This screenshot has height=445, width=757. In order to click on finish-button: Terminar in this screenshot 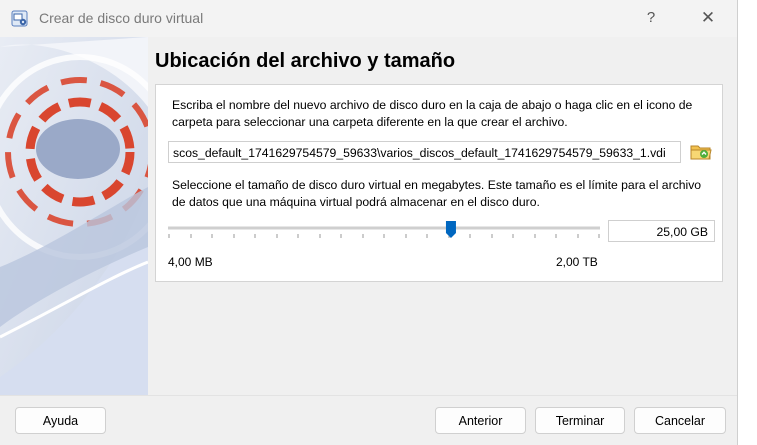, I will do `click(580, 420)`.